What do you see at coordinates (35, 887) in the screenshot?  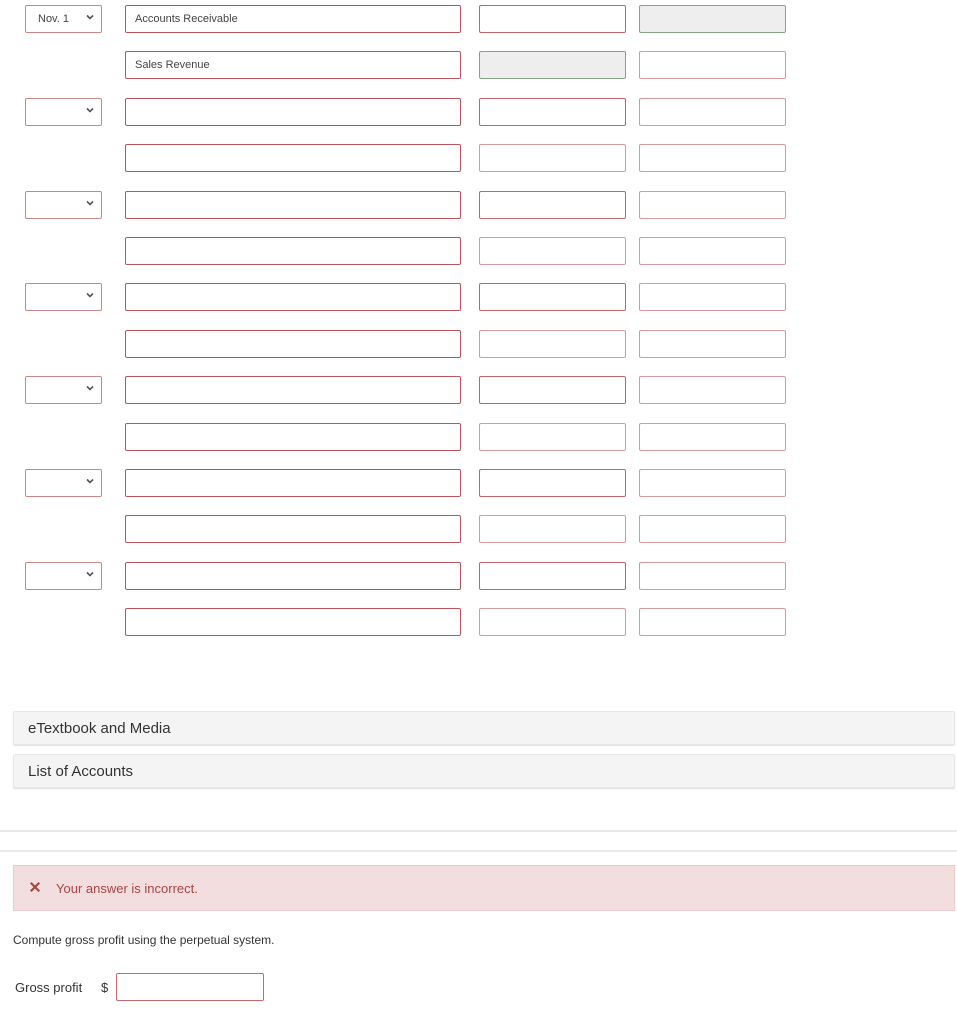 I see `x-mark-icon` at bounding box center [35, 887].